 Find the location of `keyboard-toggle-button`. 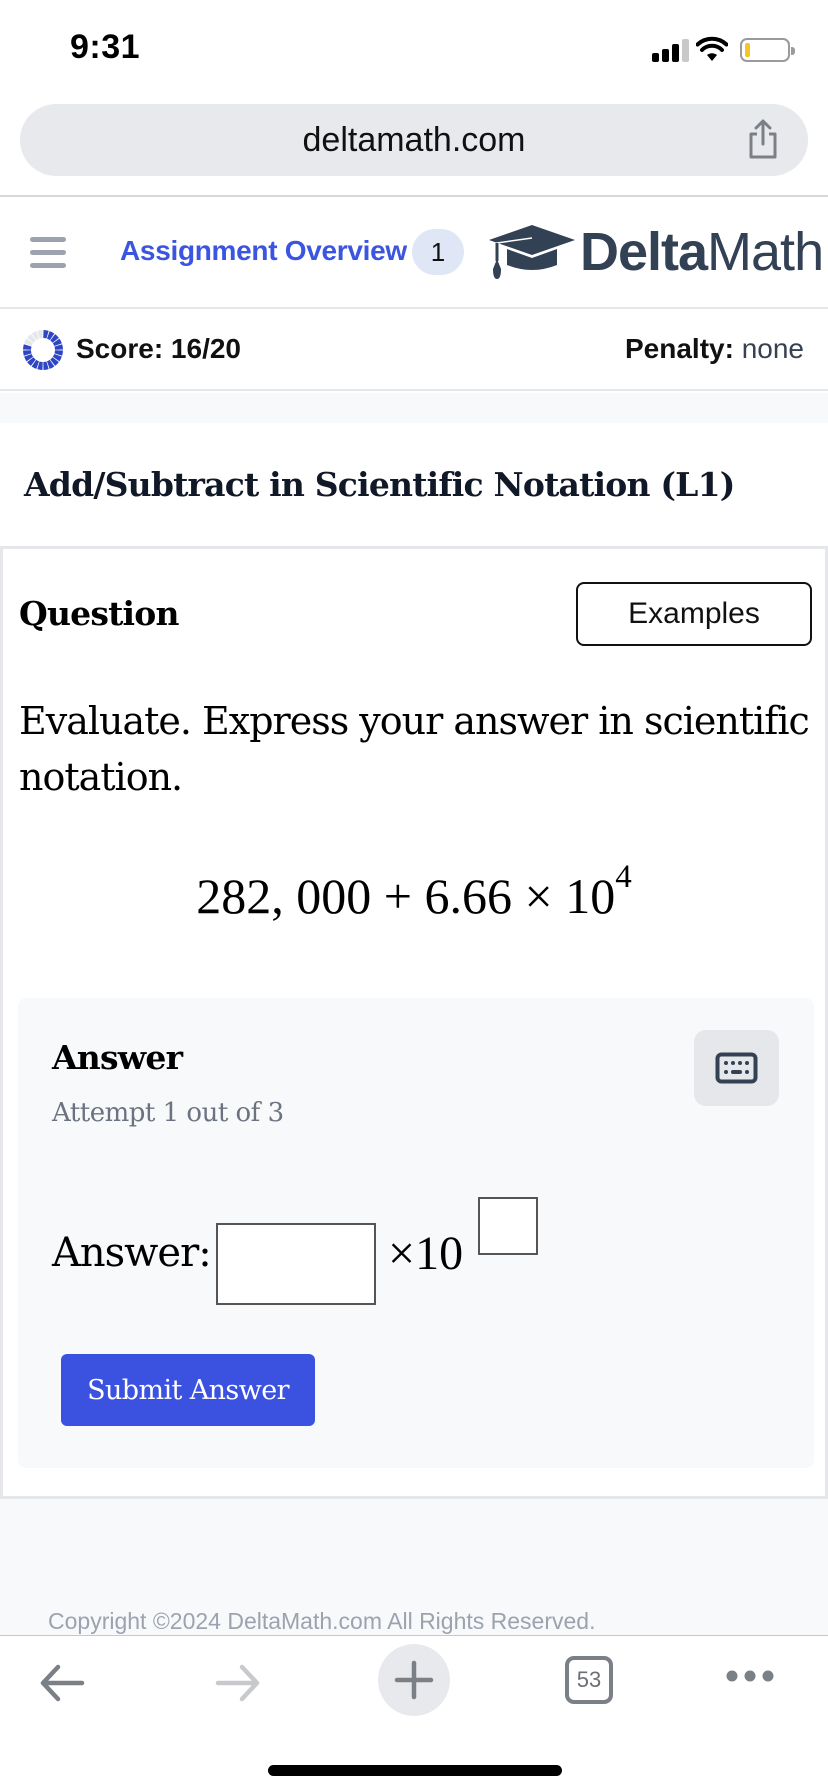

keyboard-toggle-button is located at coordinates (736, 1068).